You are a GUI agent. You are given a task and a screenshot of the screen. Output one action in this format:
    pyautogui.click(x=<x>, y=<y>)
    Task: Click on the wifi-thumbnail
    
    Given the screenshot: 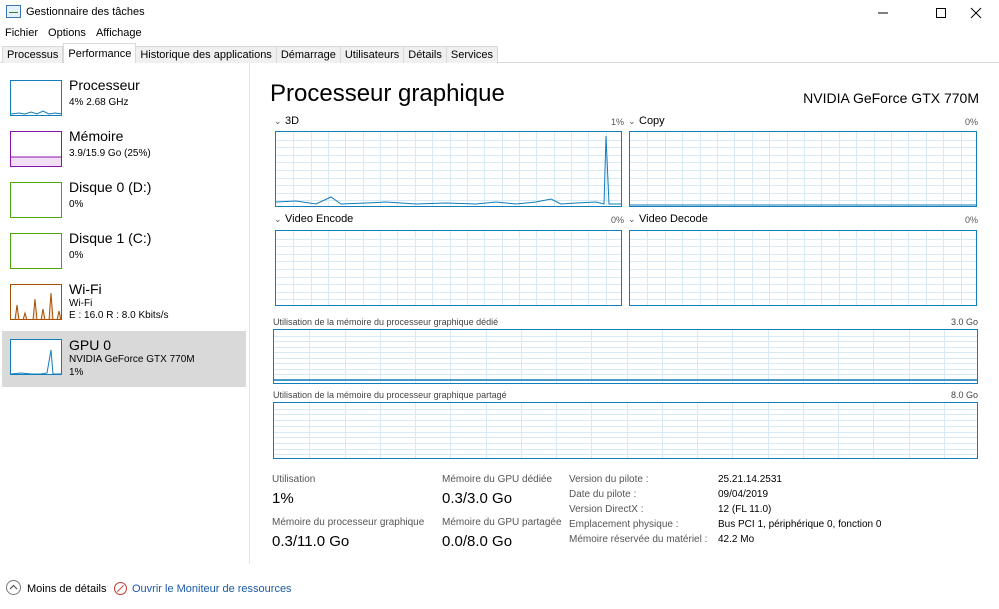 What is the action you would take?
    pyautogui.click(x=36, y=302)
    